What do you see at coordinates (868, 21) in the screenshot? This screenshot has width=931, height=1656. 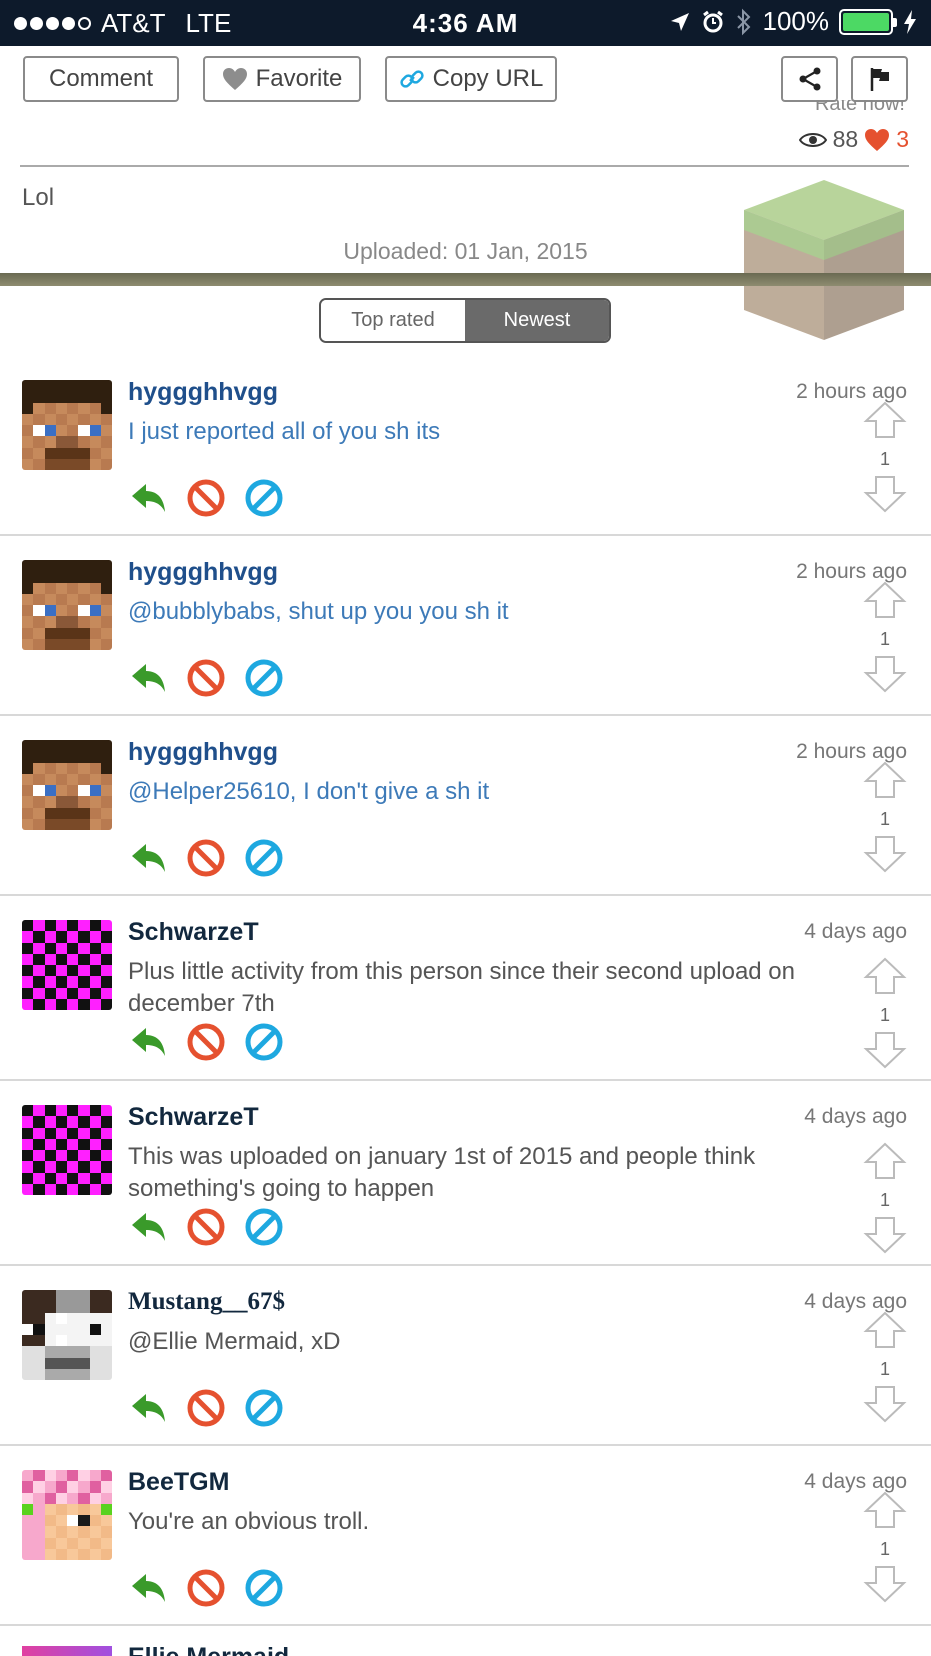 I see `battery-icon` at bounding box center [868, 21].